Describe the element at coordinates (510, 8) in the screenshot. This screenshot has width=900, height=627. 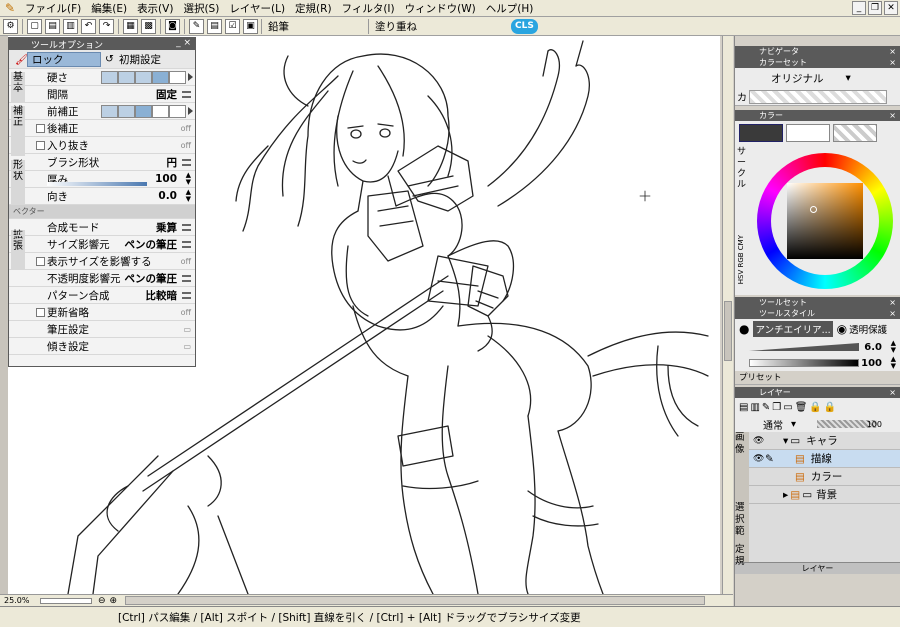
I see `menu-help: ヘルプ(H)` at that location.